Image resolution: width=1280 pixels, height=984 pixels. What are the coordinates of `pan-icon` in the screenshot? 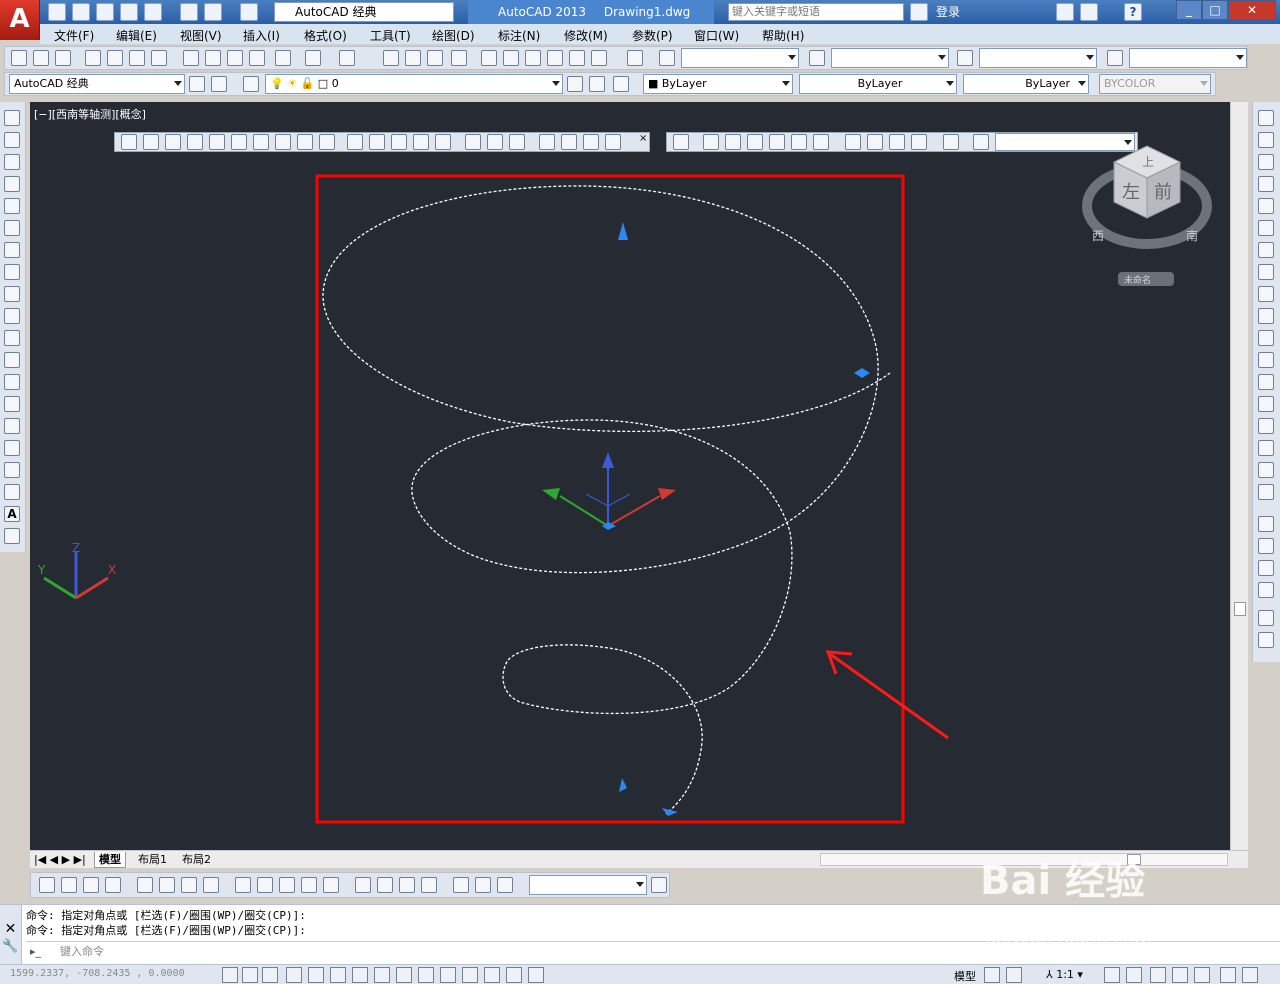 It's located at (391, 58).